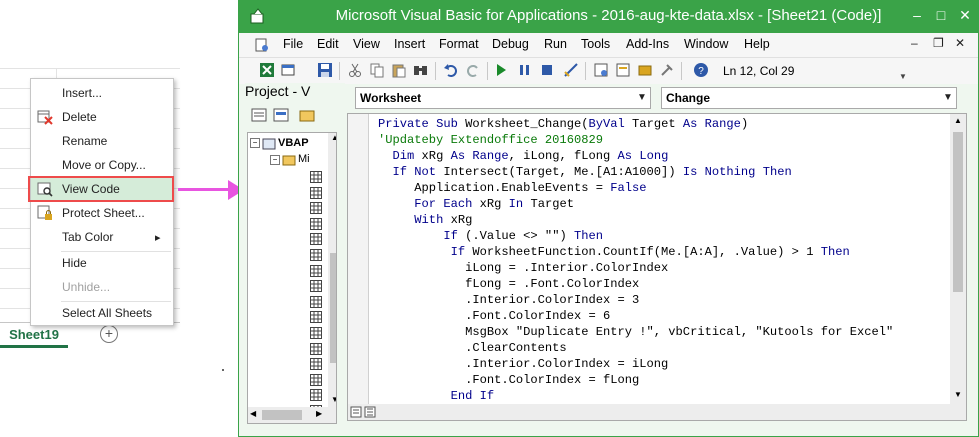 This screenshot has height=437, width=979. I want to click on object-browser-icon, so click(645, 70).